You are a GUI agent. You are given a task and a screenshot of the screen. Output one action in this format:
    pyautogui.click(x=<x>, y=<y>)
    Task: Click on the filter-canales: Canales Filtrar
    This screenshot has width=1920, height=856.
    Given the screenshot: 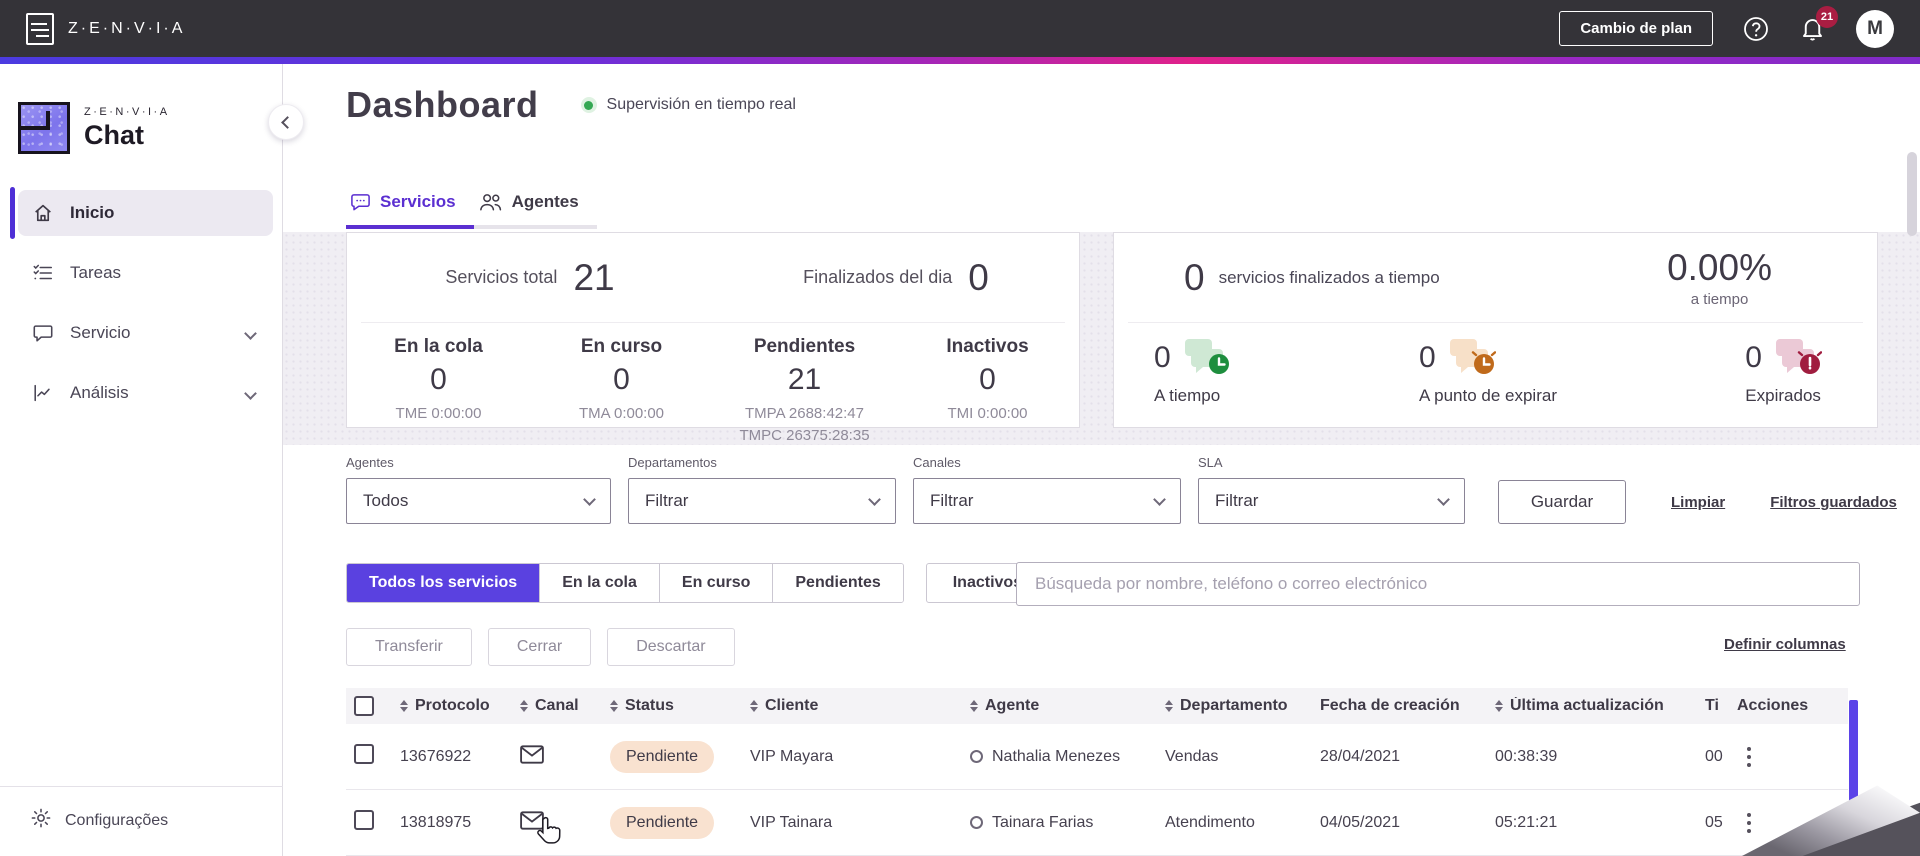 What is the action you would take?
    pyautogui.click(x=1047, y=489)
    